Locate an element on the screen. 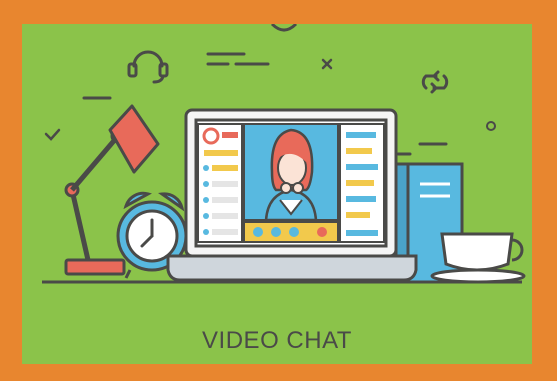 The width and height of the screenshot is (557, 381). mute-icon is located at coordinates (294, 232).